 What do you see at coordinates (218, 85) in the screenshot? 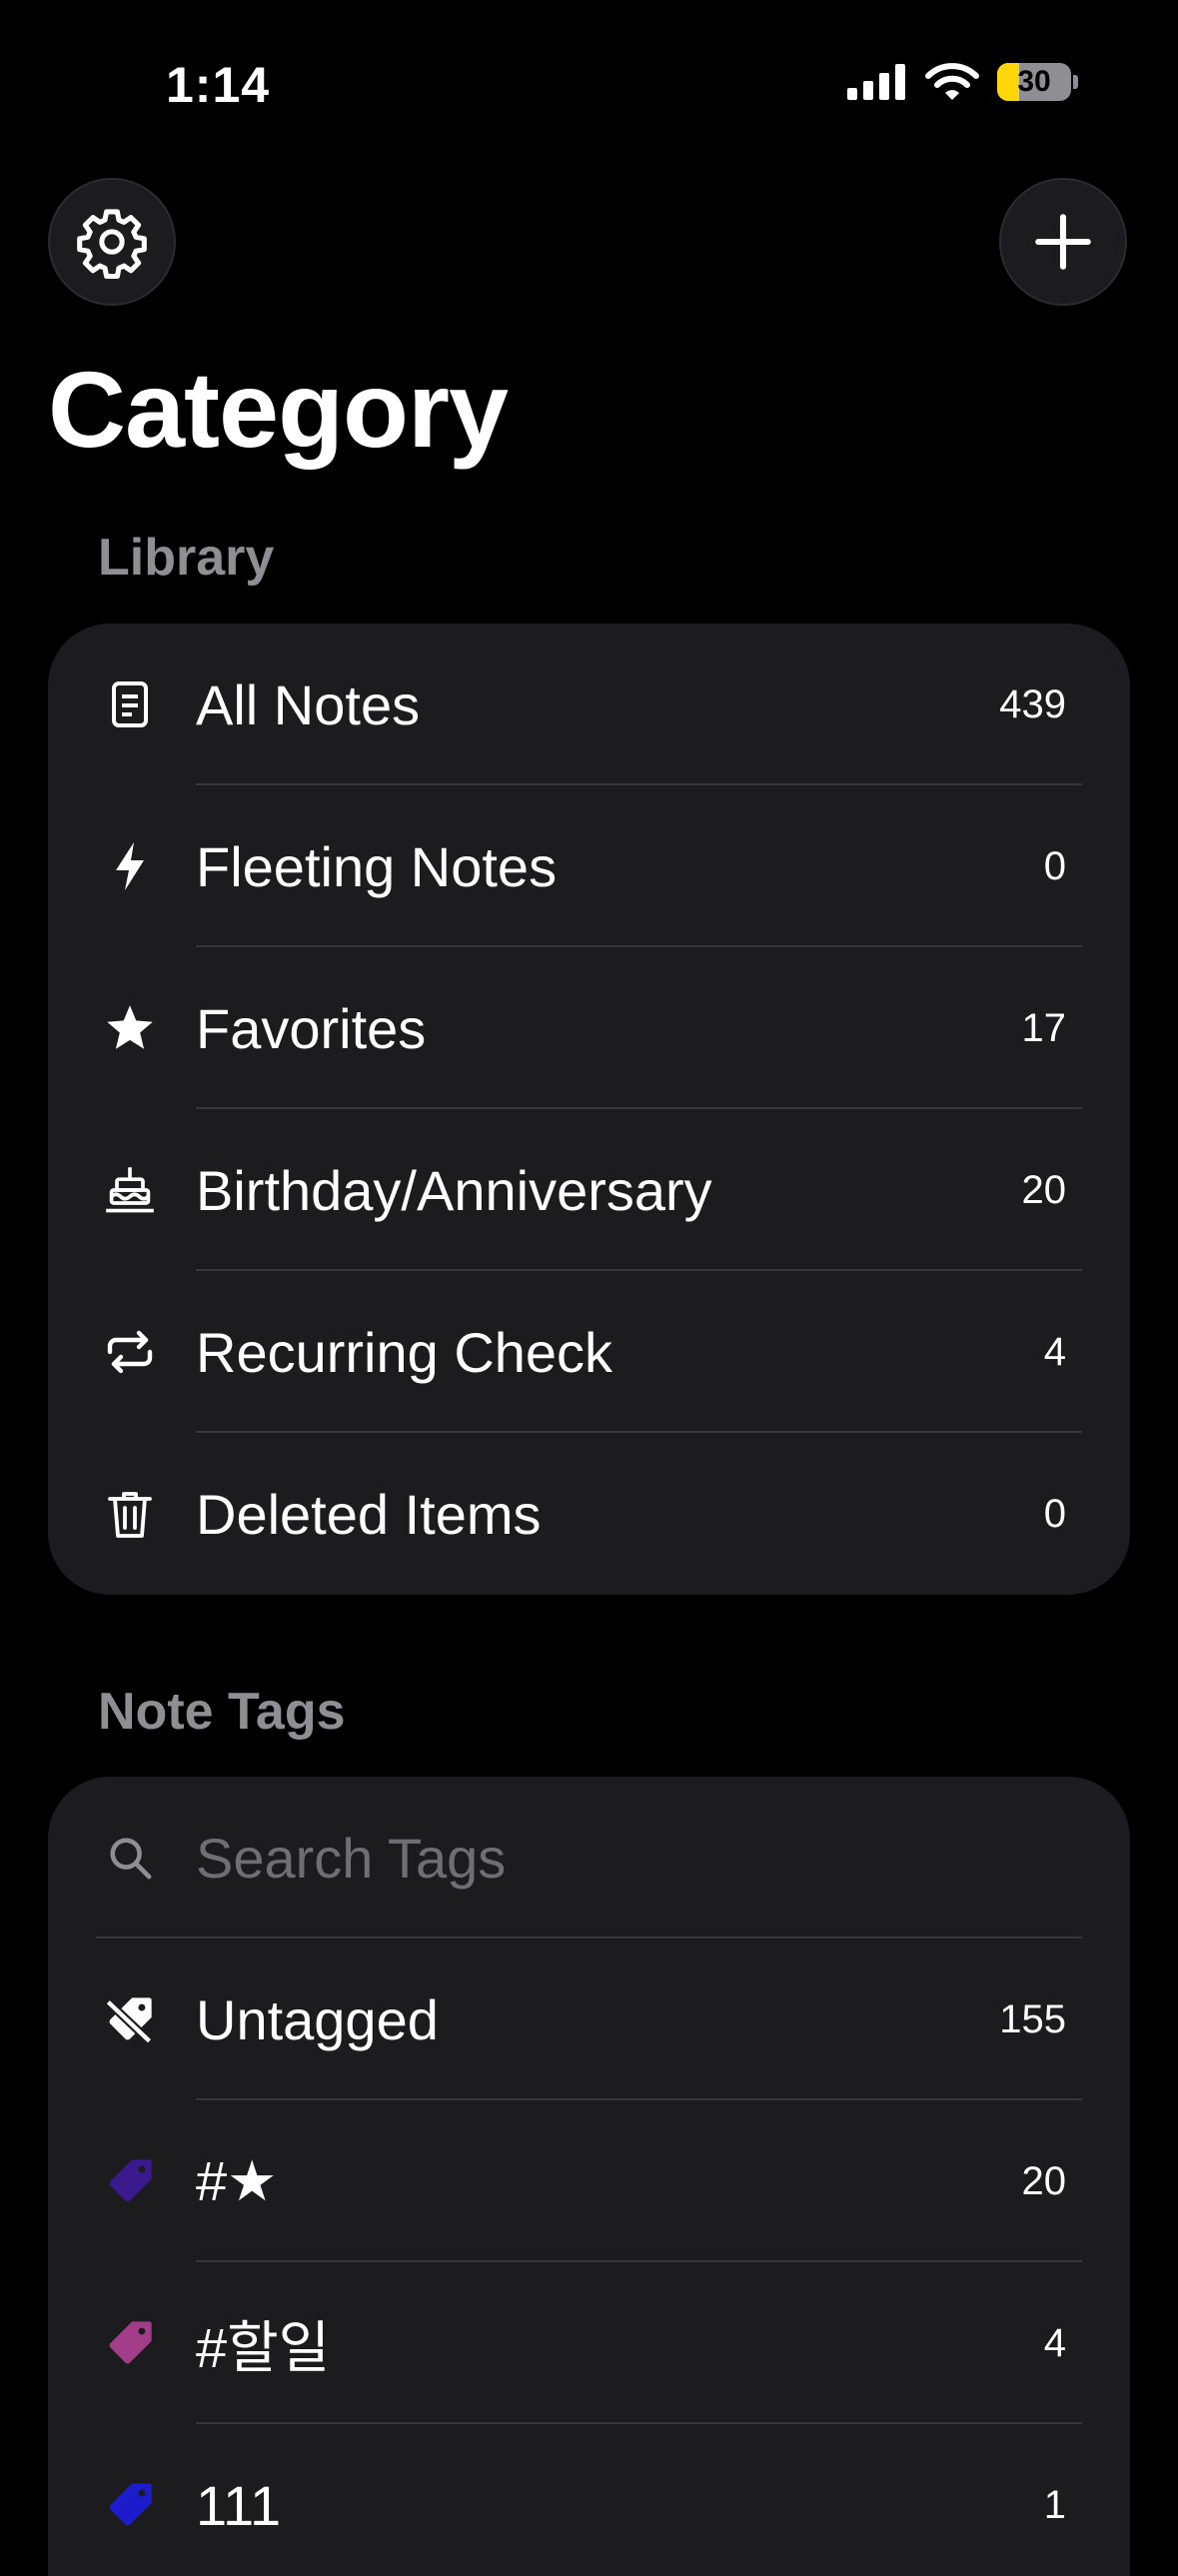
I see `status-time: 1:14` at bounding box center [218, 85].